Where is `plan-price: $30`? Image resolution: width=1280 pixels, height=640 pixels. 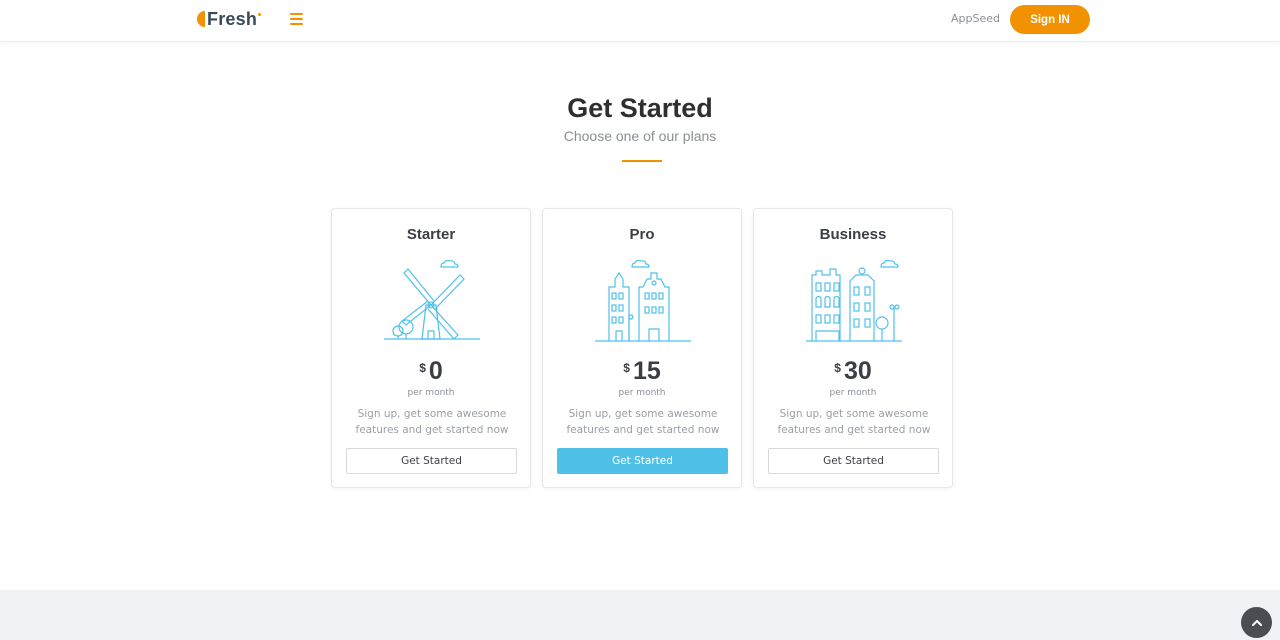 plan-price: $30 is located at coordinates (853, 371).